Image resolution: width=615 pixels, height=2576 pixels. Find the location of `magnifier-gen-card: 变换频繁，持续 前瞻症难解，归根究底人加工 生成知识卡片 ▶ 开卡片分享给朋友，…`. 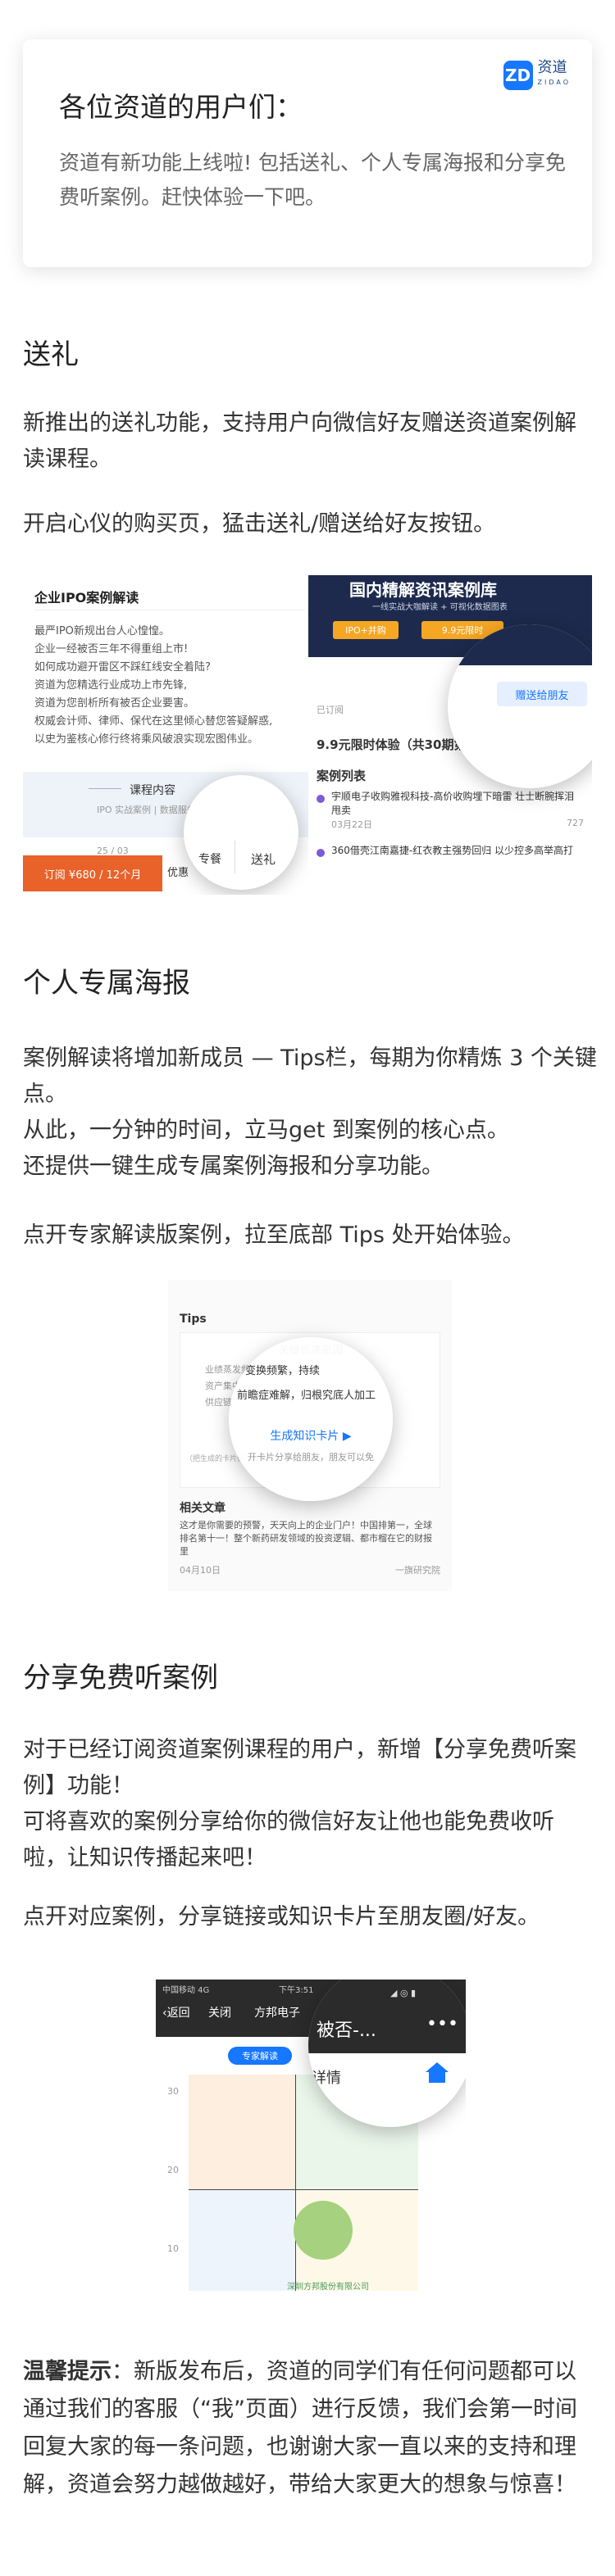

magnifier-gen-card: 变换频繁，持续 前瞻症难解，归根究底人加工 生成知识卡片 ▶ 开卡片分享给朋友，… is located at coordinates (311, 1419).